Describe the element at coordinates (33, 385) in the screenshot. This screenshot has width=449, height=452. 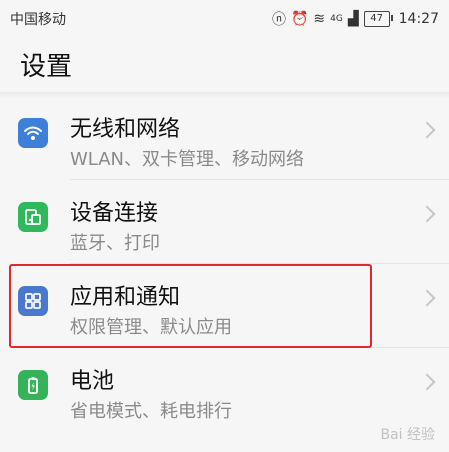
I see `battery-icon` at that location.